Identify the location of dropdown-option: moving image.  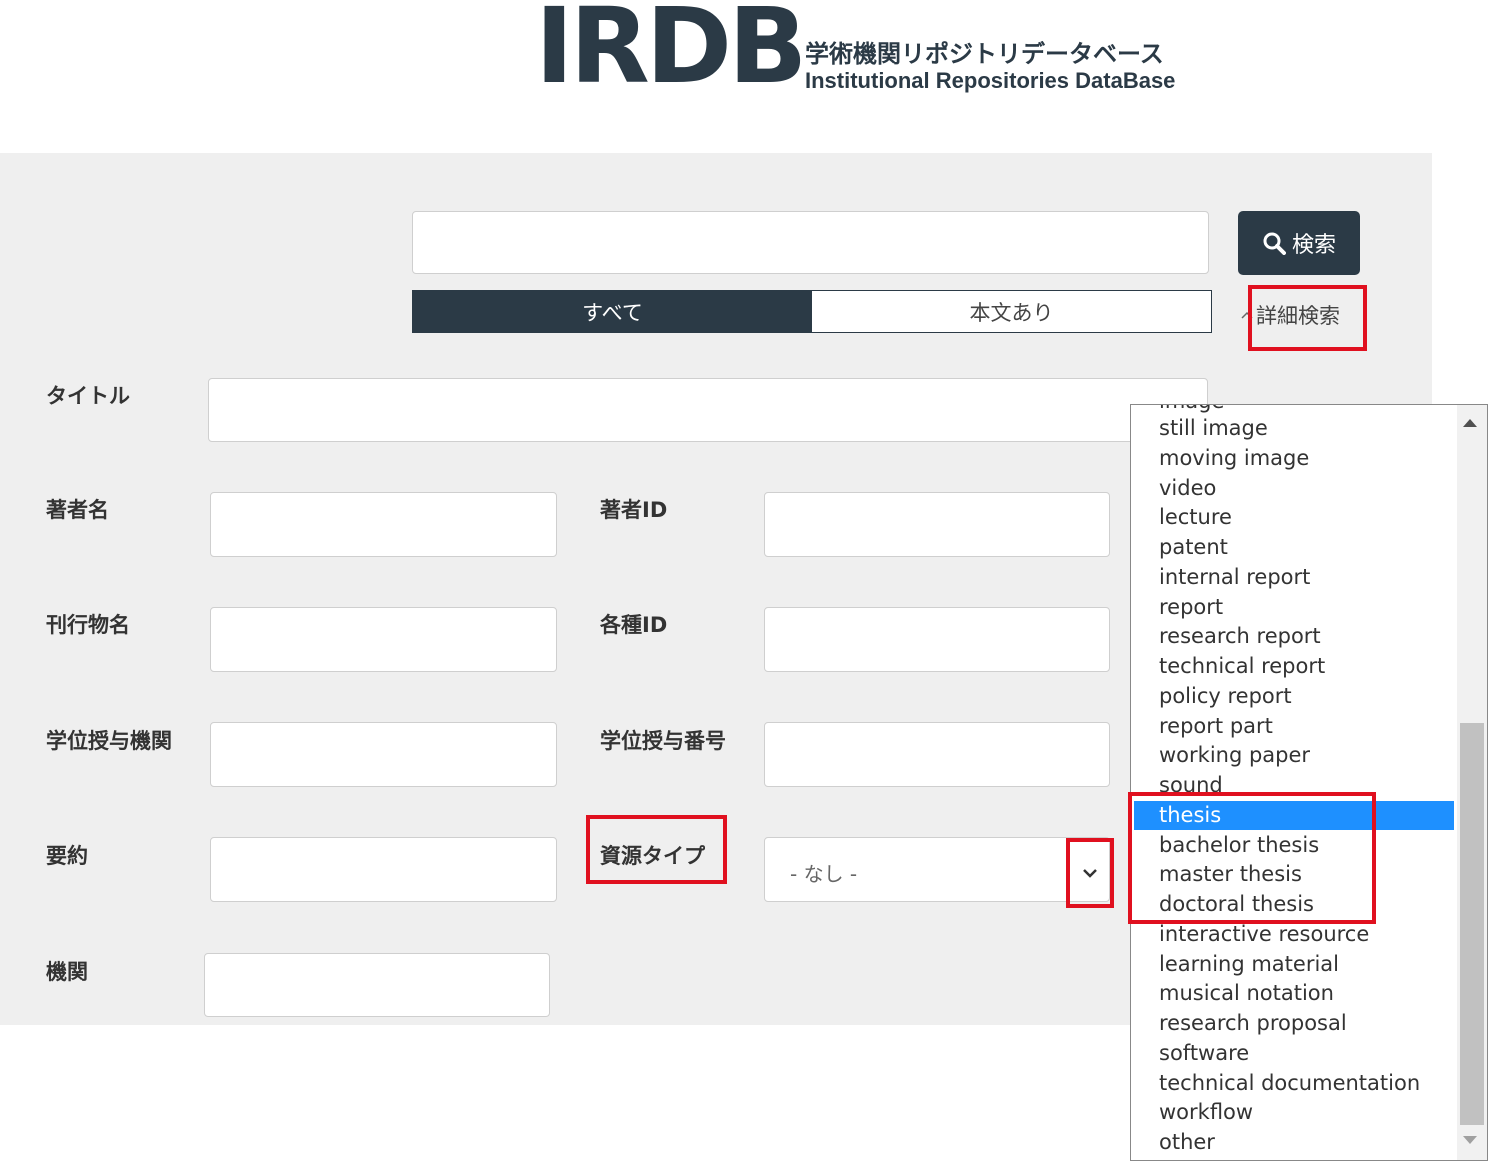
(1234, 459).